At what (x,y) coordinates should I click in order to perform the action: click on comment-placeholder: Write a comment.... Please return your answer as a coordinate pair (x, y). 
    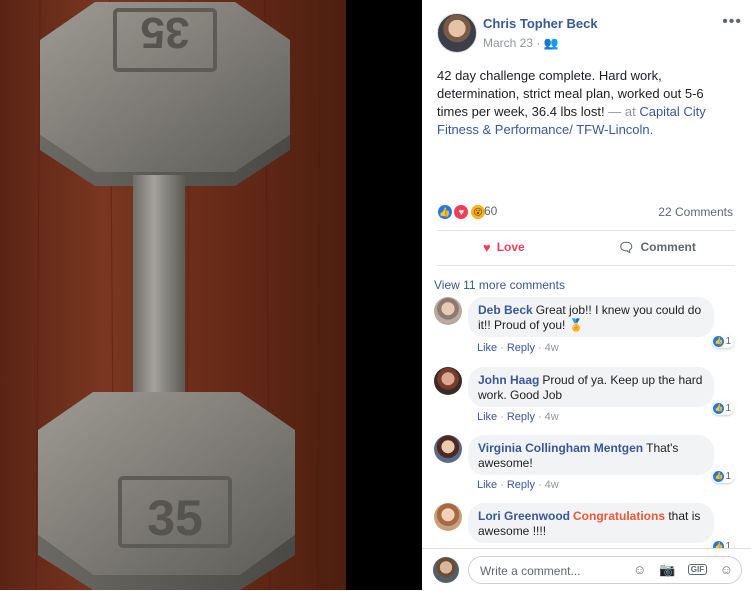
    Looking at the image, I should click on (530, 571).